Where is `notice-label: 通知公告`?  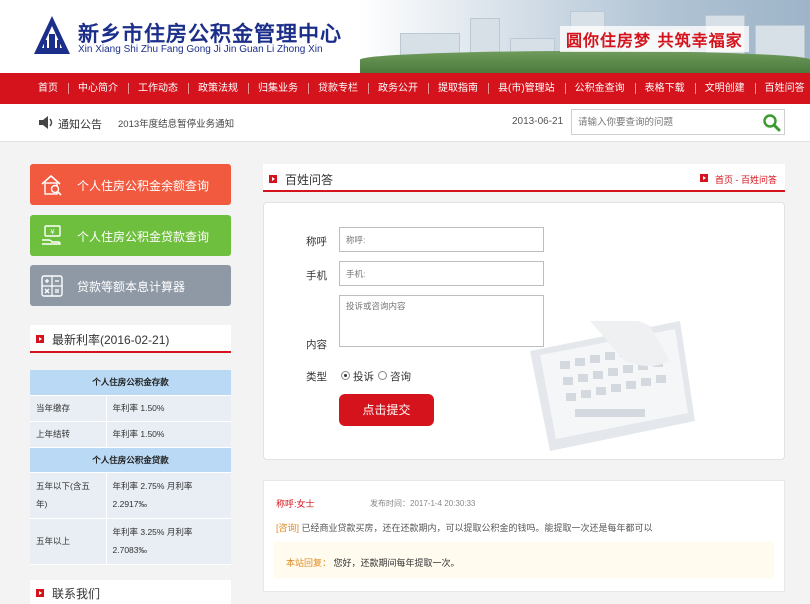
notice-label: 通知公告 is located at coordinates (80, 125).